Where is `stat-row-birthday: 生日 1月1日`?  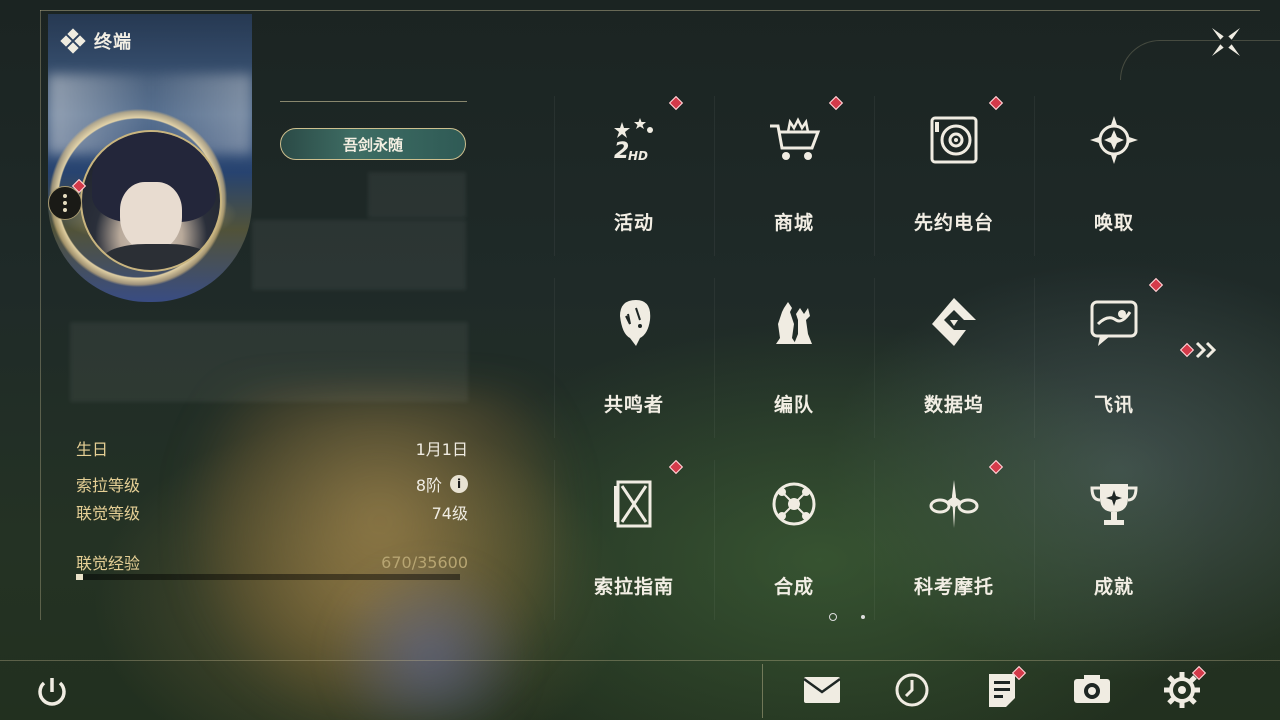
stat-row-birthday: 生日 1月1日 is located at coordinates (272, 448).